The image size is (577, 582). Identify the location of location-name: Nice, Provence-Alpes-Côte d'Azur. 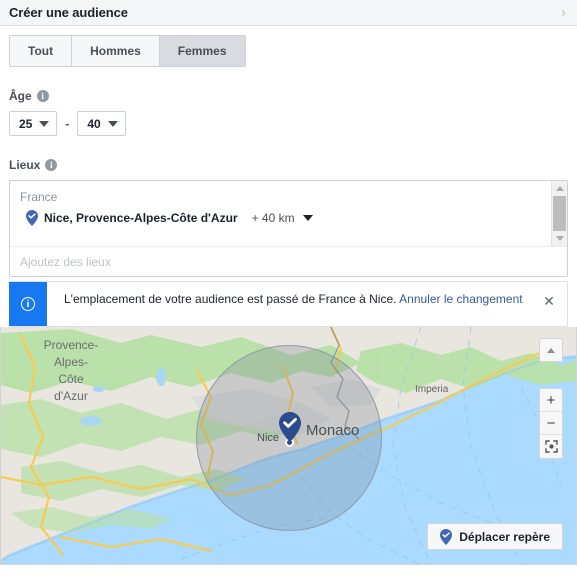
(141, 218).